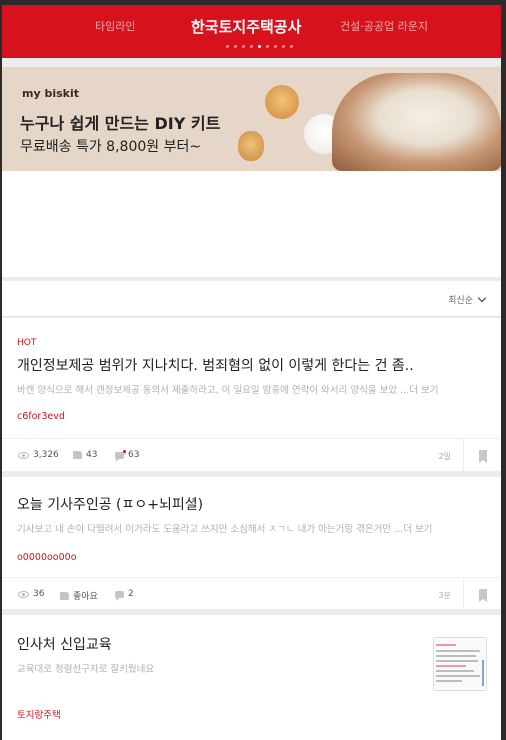  Describe the element at coordinates (251, 146) in the screenshot. I see `ad-dog-image` at that location.